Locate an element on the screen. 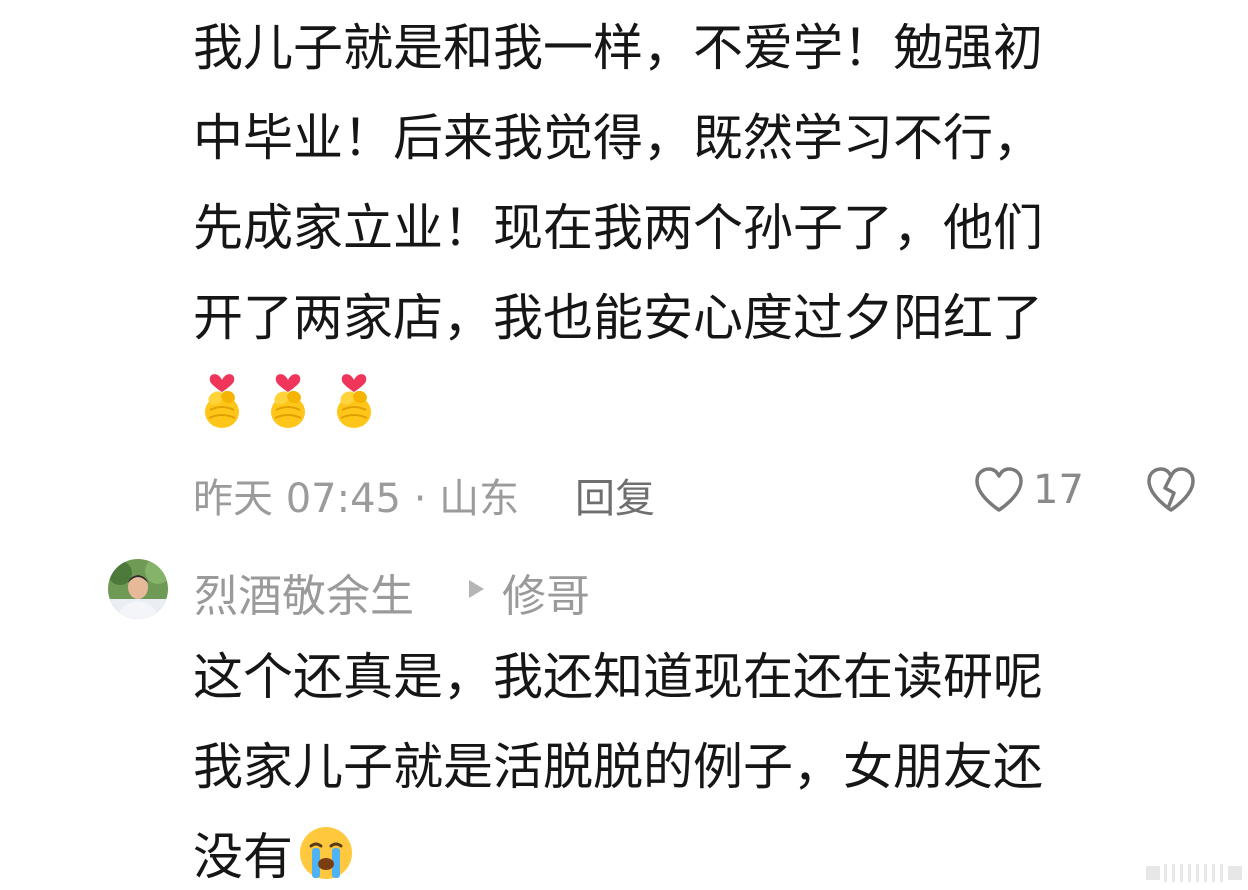 This screenshot has width=1248, height=890. comment-meta: 昨天 07:45 · 山东 回复 17 is located at coordinates (698, 492).